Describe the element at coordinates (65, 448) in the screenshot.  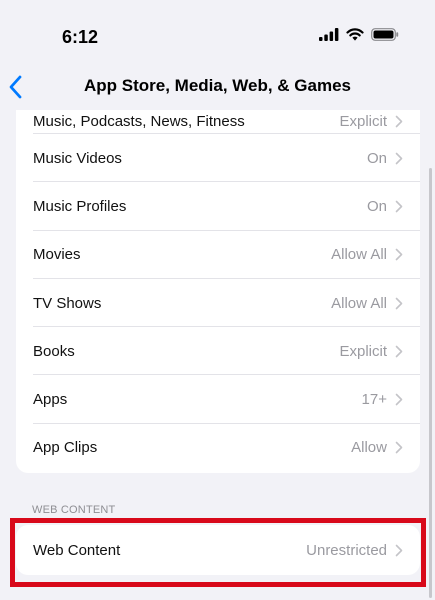
I see `row-label: App Clips` at that location.